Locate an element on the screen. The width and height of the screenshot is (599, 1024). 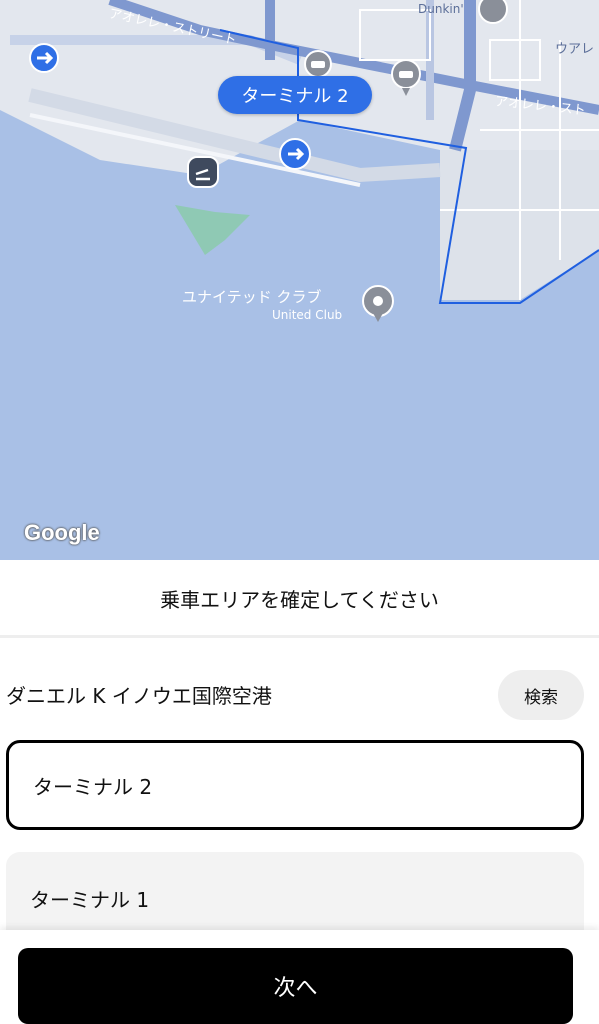
selected-pickup-pin: ターミナル 2 is located at coordinates (295, 95).